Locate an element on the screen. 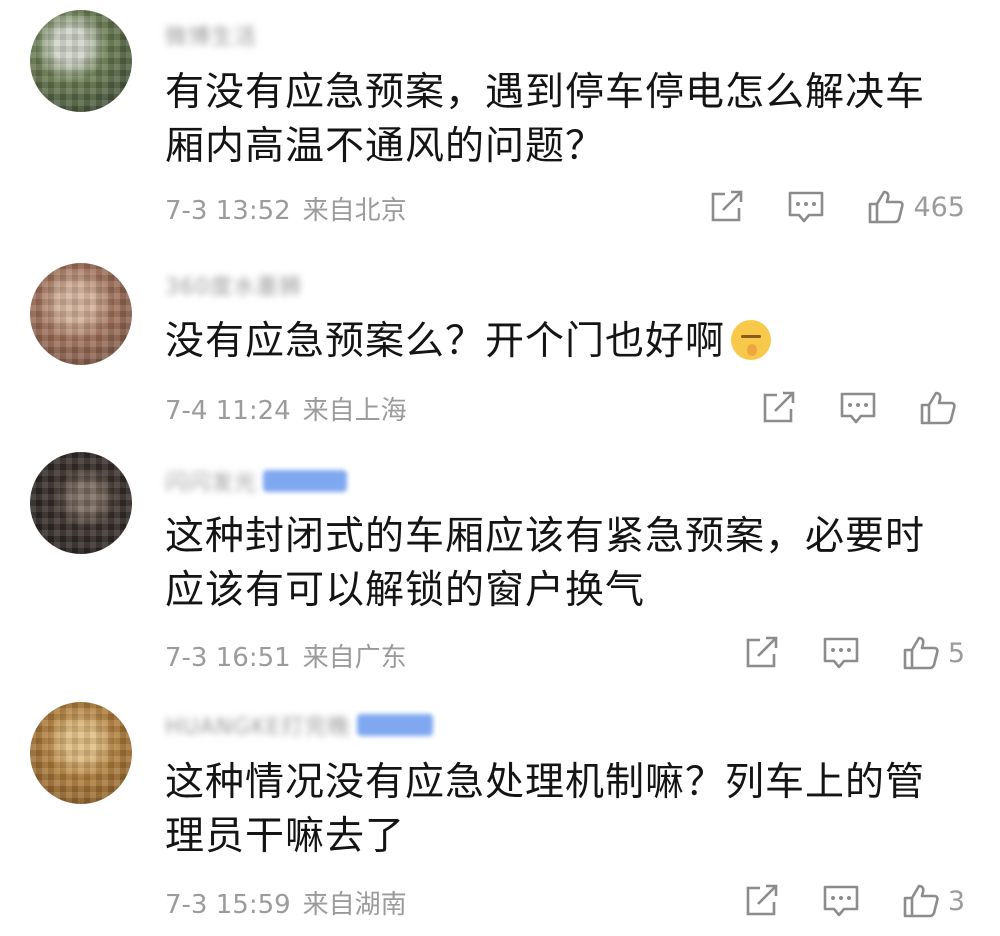  comment-line-text: 没有应急预案么？开个门也好啊 is located at coordinates (445, 341).